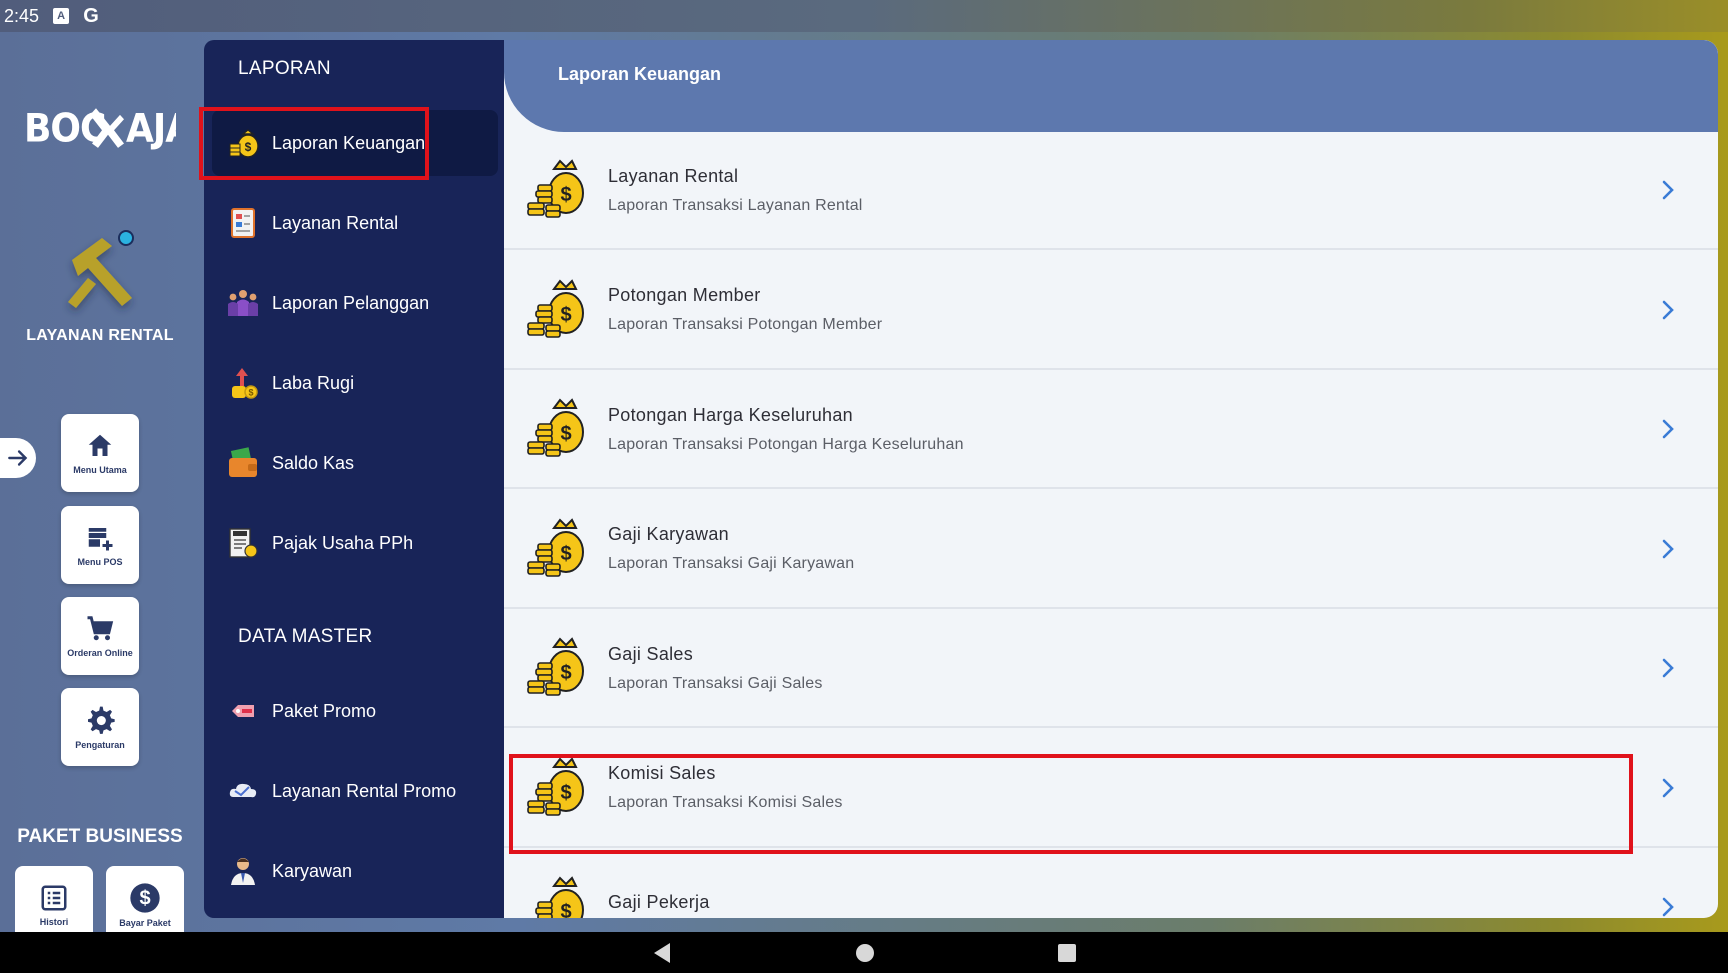  Describe the element at coordinates (100, 470) in the screenshot. I see `menu-utama-label: Menu Utama` at that location.